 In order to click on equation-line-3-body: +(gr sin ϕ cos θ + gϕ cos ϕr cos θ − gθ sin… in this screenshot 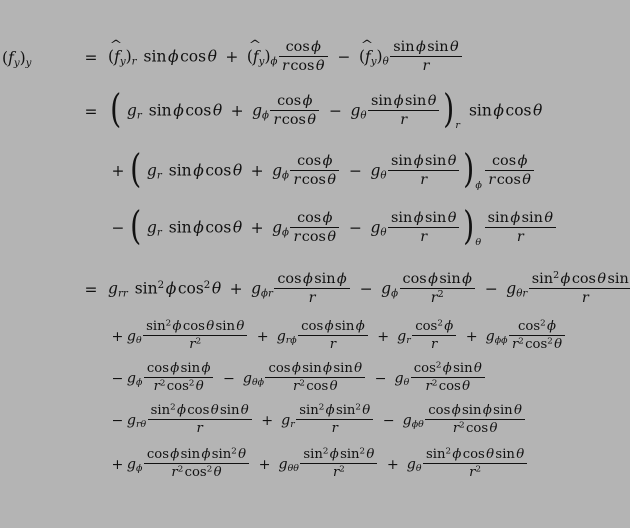, I will do `click(369, 169)`.